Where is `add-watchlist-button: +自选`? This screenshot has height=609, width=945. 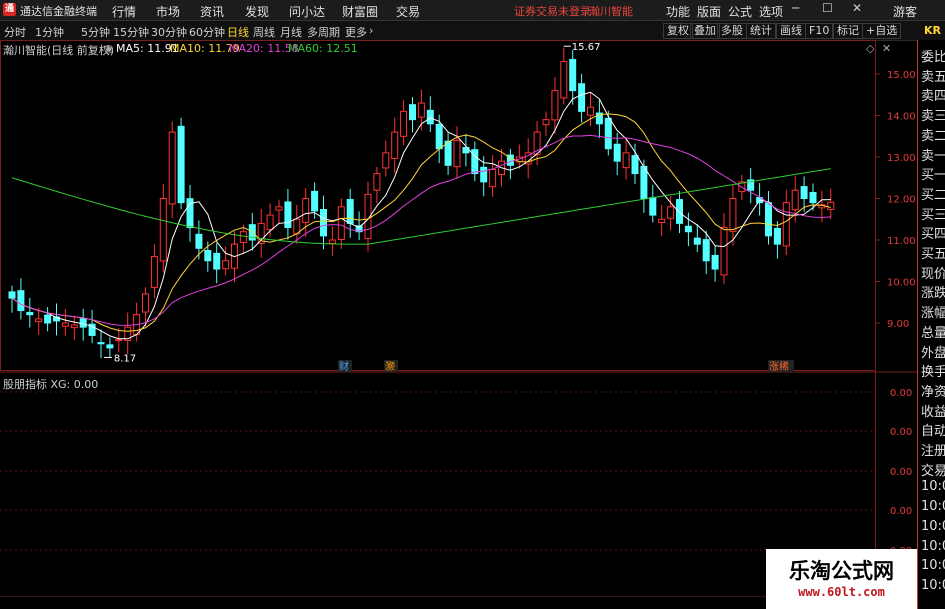 add-watchlist-button: +自选 is located at coordinates (882, 31).